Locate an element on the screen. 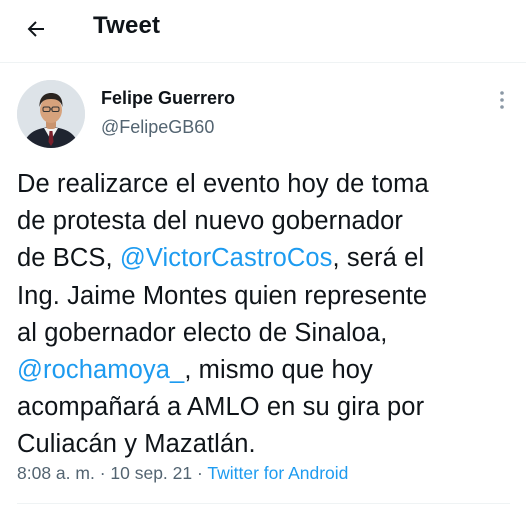  mention-link: @rochamoya_ is located at coordinates (100, 370).